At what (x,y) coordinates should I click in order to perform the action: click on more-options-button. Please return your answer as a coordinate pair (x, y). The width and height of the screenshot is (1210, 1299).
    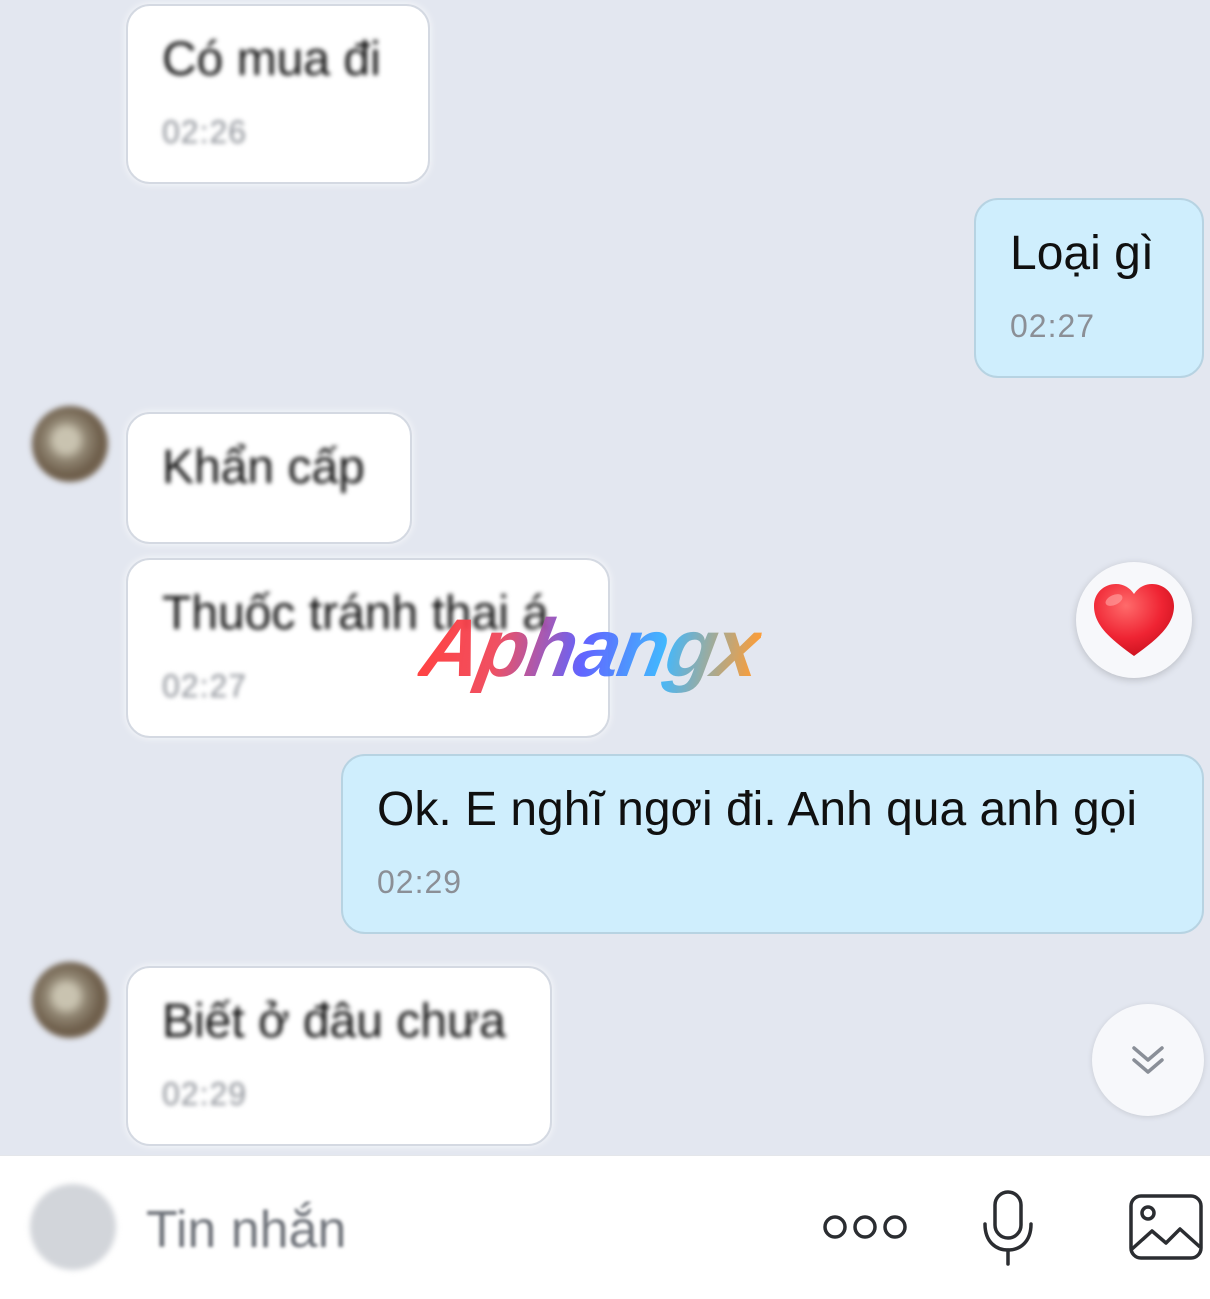
    Looking at the image, I should click on (865, 1227).